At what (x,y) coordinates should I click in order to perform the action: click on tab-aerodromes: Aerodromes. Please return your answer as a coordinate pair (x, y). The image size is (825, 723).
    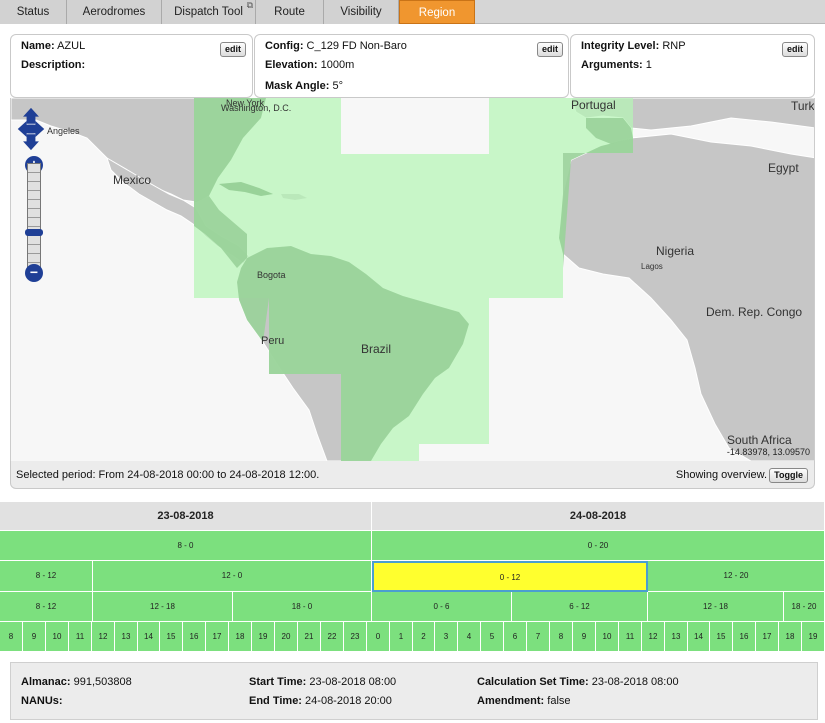
    Looking at the image, I should click on (114, 12).